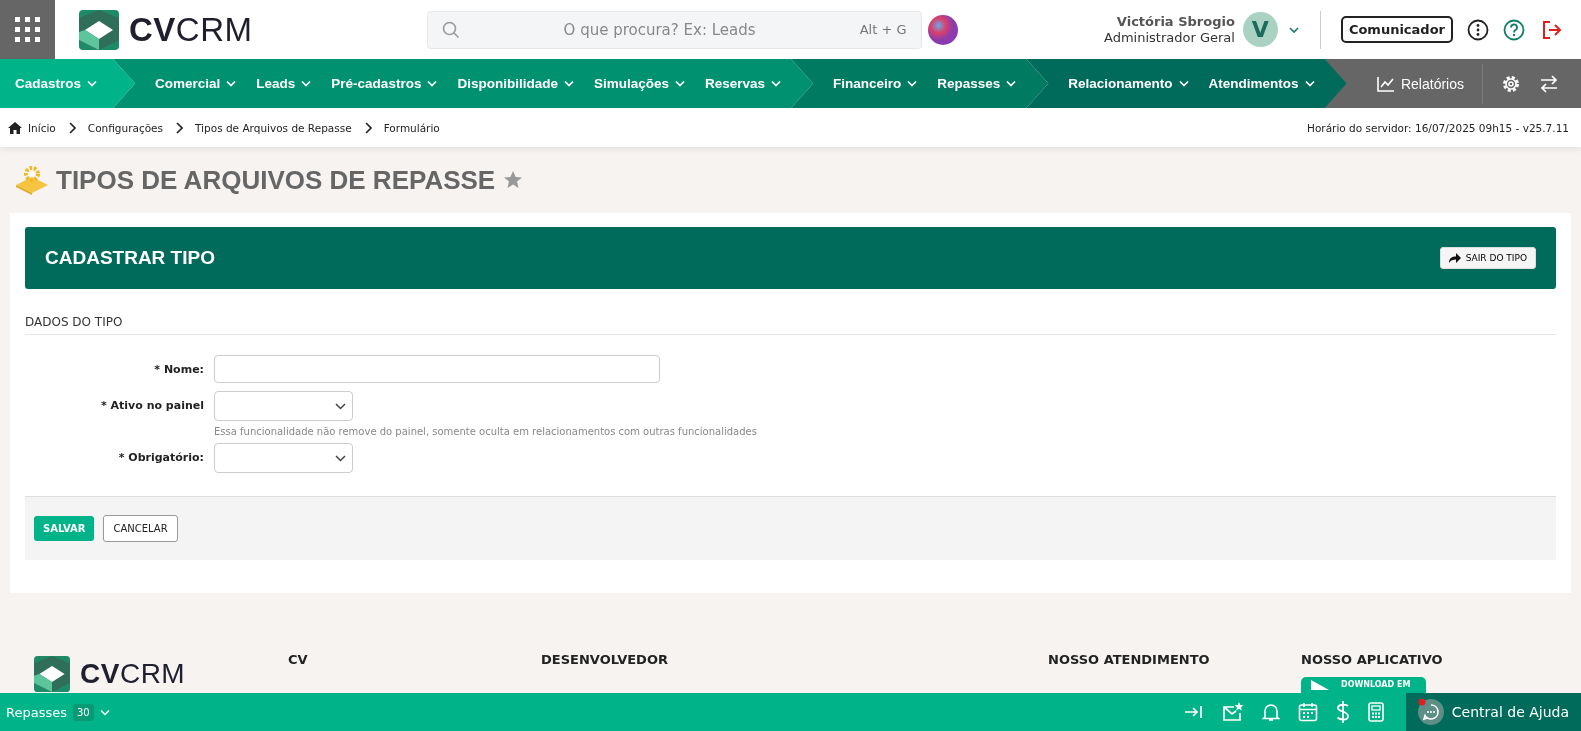 This screenshot has width=1581, height=731. Describe the element at coordinates (513, 180) in the screenshot. I see `favorite-star-icon` at that location.